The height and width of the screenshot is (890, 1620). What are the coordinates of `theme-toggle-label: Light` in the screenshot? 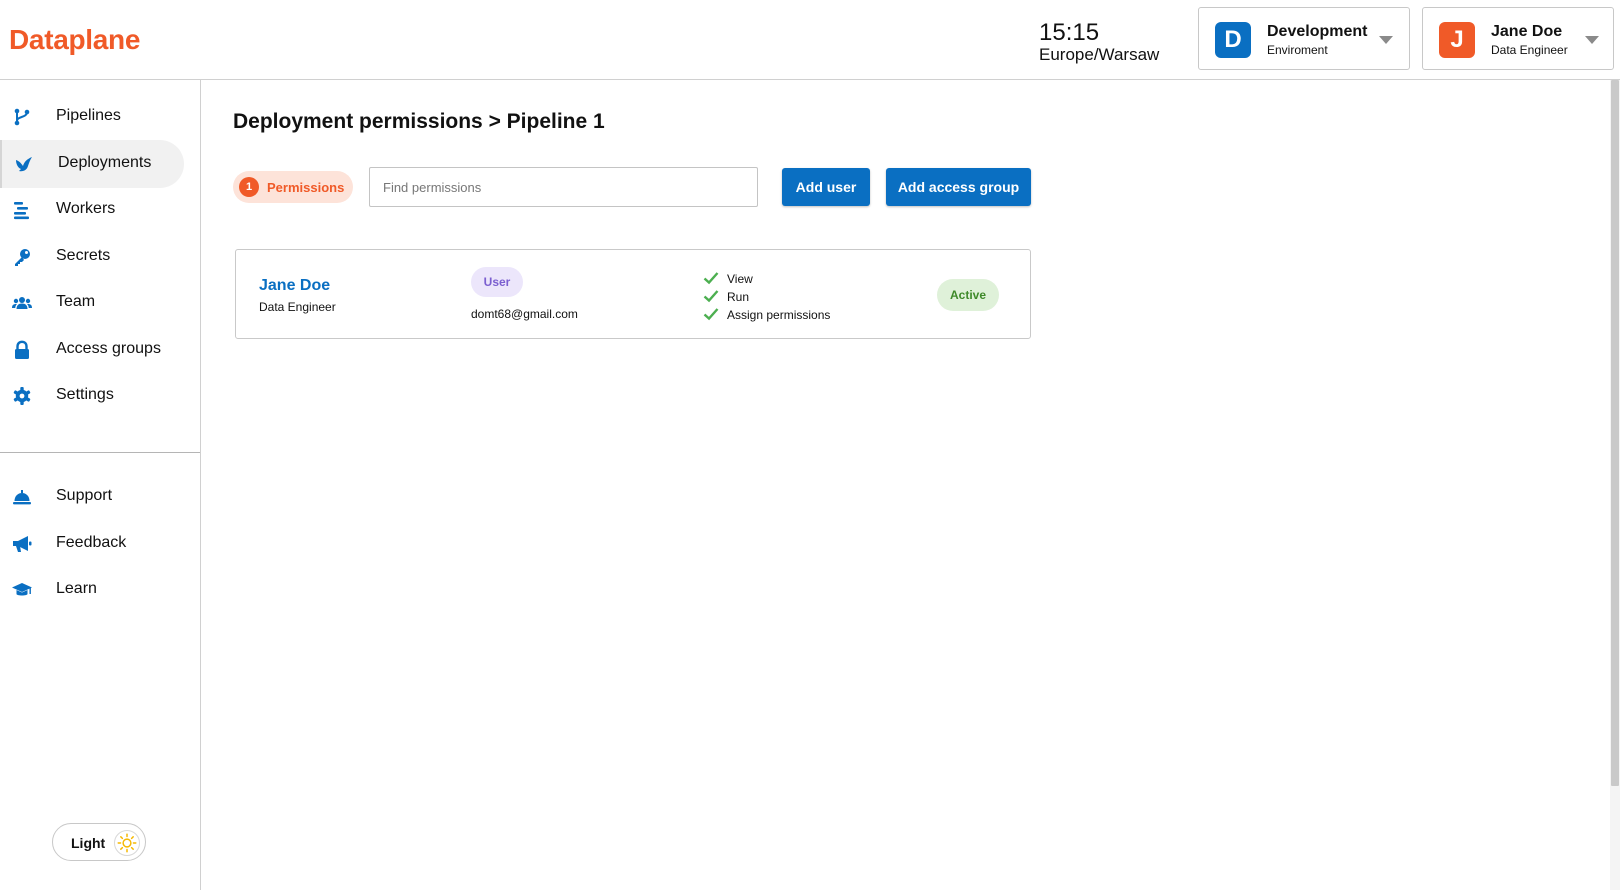 It's located at (88, 843).